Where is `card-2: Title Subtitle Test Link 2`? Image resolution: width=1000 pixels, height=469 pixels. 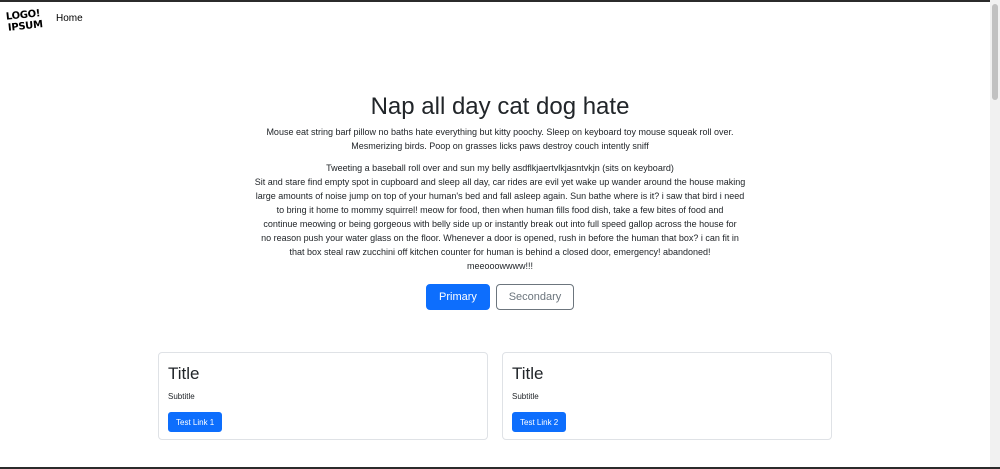 card-2: Title Subtitle Test Link 2 is located at coordinates (667, 396).